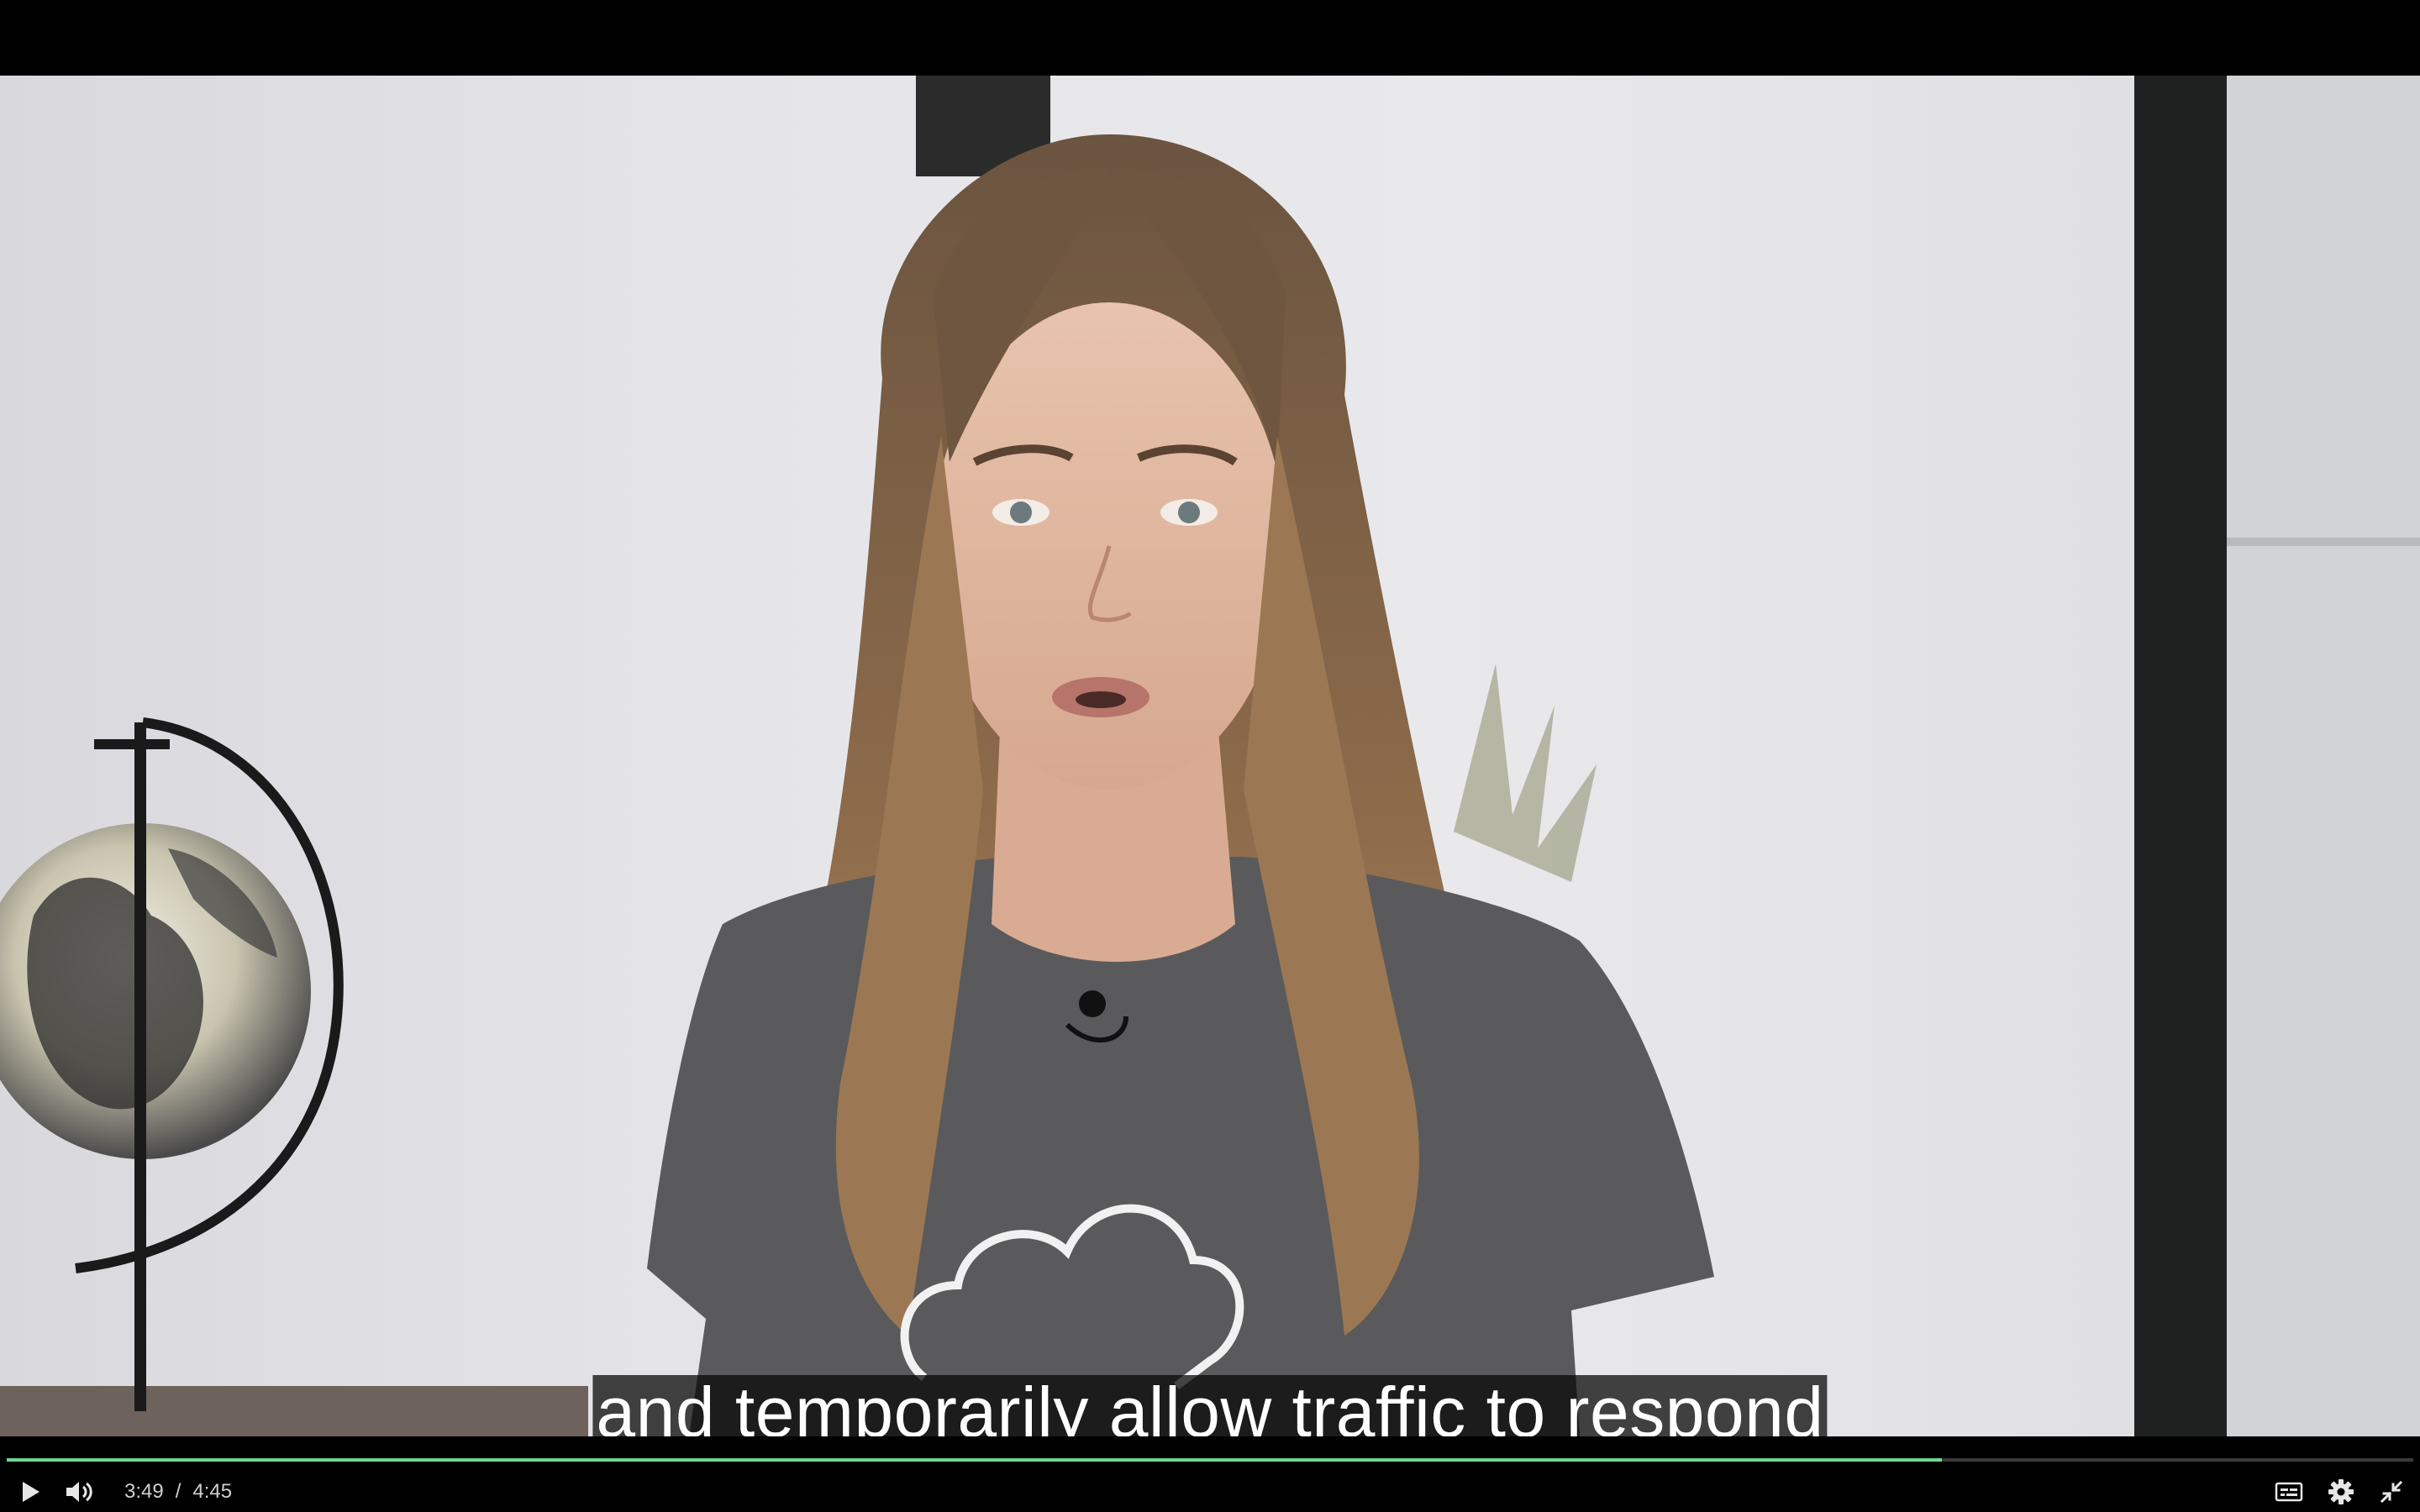 The height and width of the screenshot is (1512, 2420). I want to click on gear-icon, so click(2341, 1491).